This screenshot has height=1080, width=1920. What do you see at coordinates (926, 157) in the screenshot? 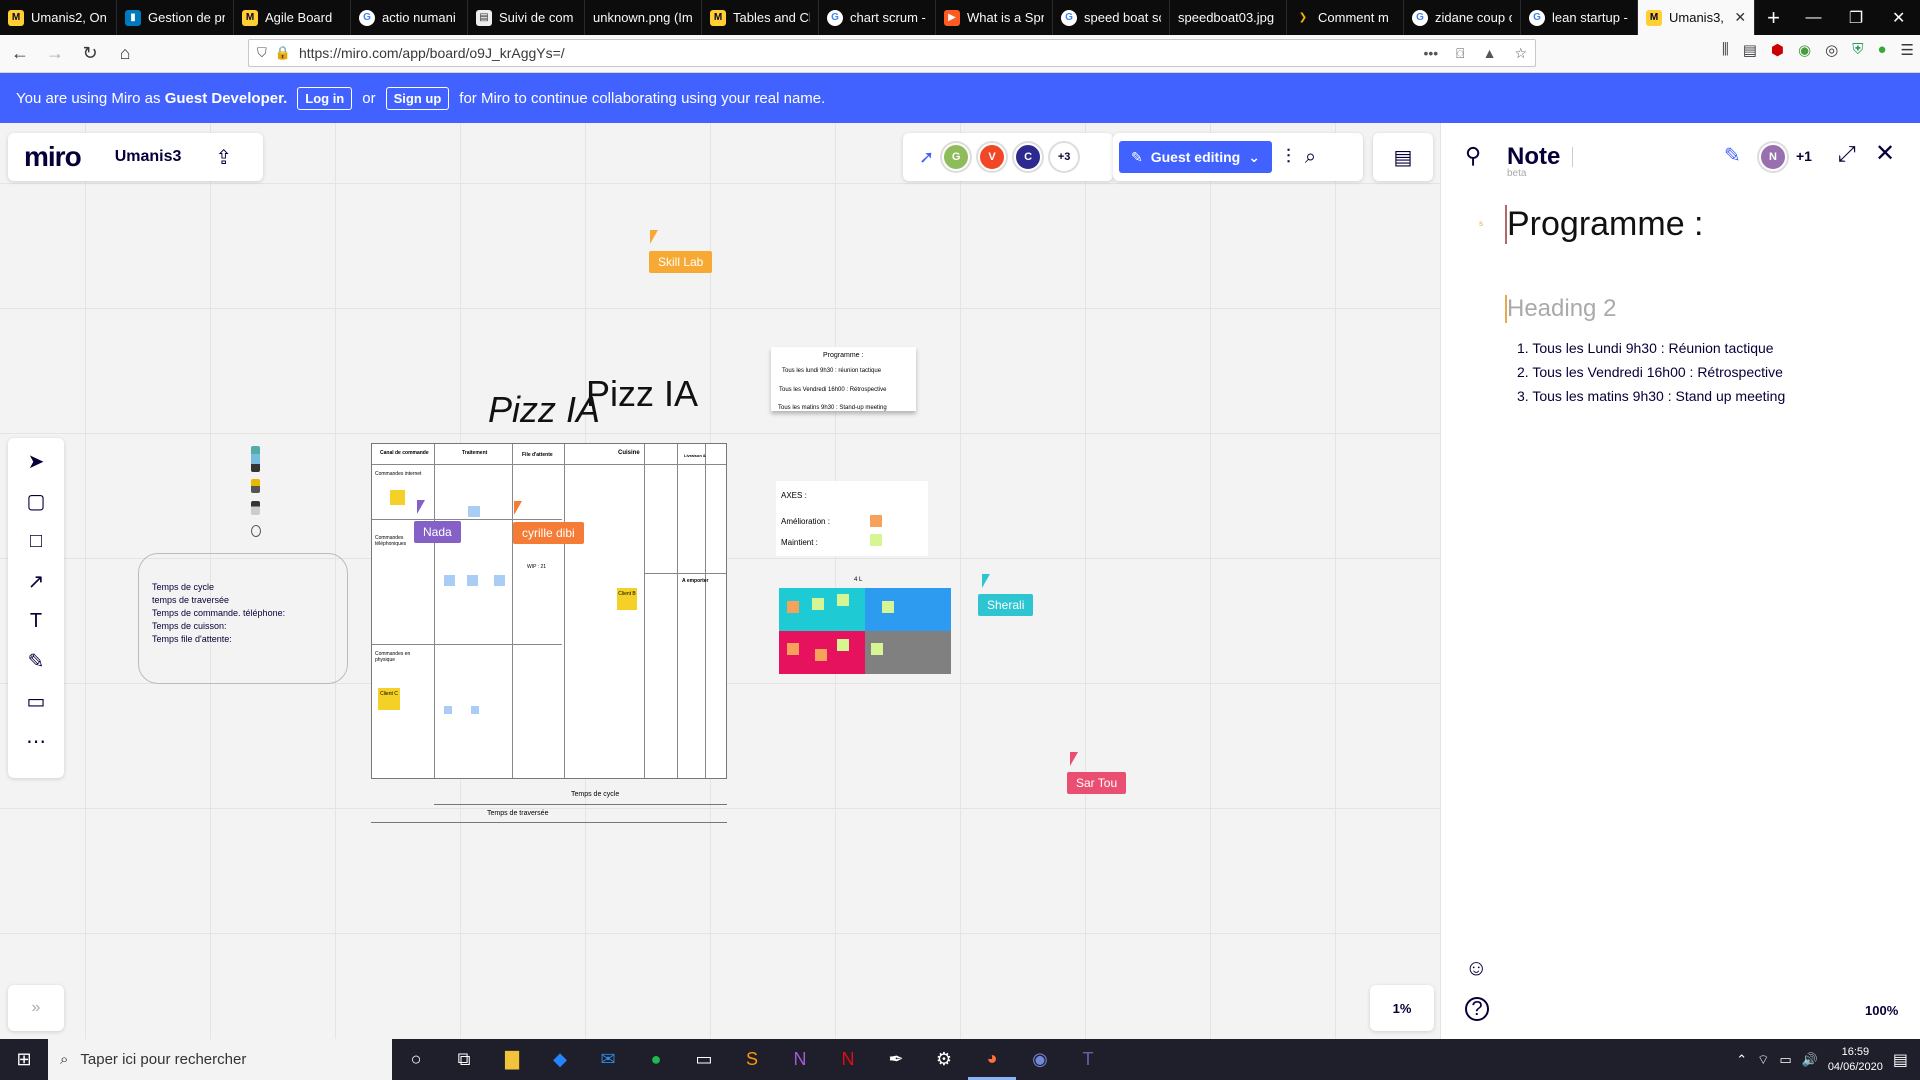
I see `cursor-toggle-icon: ➚` at bounding box center [926, 157].